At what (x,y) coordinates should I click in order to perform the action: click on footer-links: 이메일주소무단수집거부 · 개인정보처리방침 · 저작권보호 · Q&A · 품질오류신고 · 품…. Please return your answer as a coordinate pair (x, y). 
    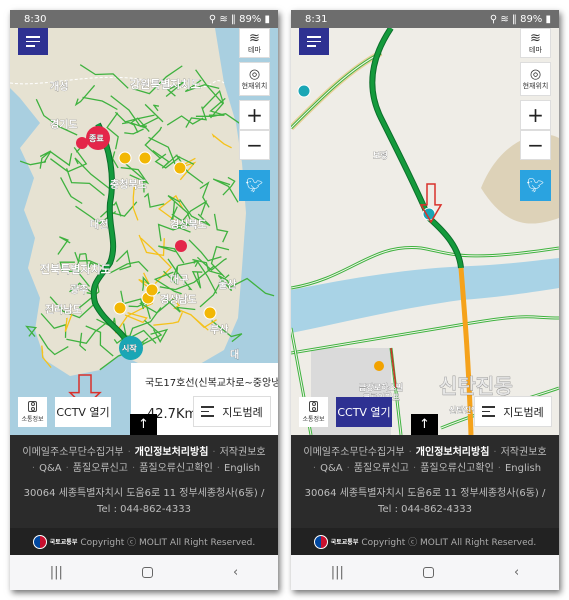
    Looking at the image, I should click on (425, 460).